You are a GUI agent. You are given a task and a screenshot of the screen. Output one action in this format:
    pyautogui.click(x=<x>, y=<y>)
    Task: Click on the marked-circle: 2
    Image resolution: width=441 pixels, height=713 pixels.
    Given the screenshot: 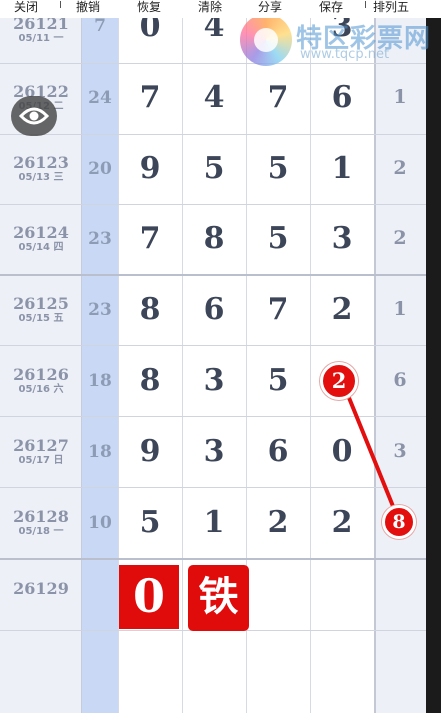 What is the action you would take?
    pyautogui.click(x=339, y=381)
    